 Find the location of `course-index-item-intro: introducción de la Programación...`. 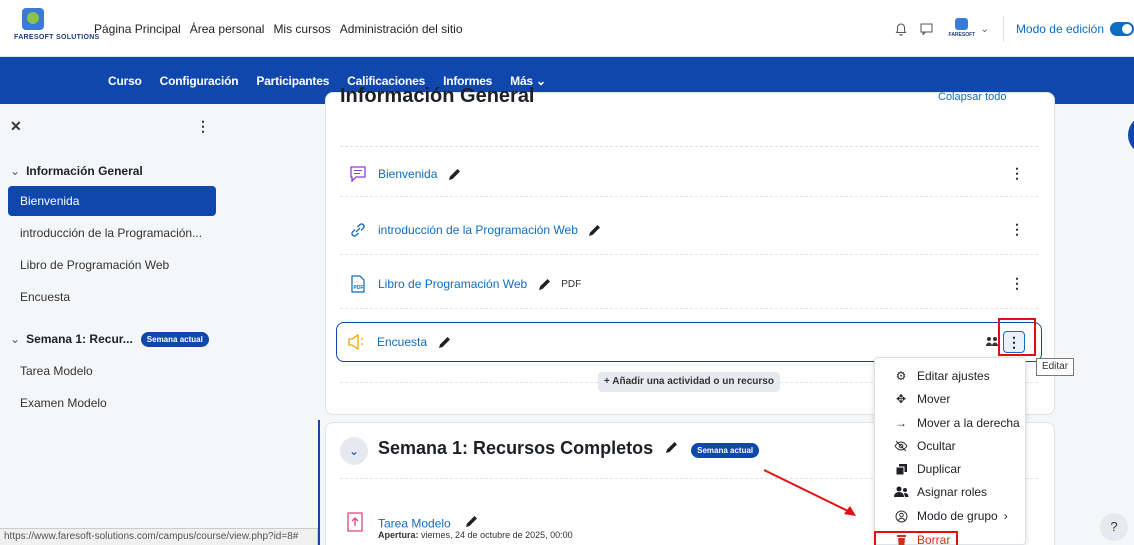

course-index-item-intro: introducción de la Programación... is located at coordinates (112, 233).